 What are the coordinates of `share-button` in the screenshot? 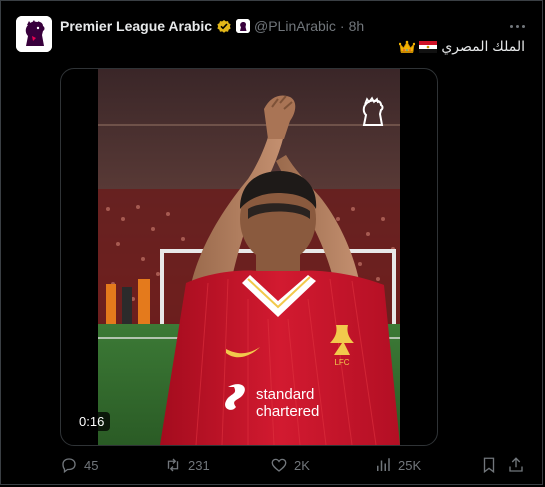 It's located at (516, 465).